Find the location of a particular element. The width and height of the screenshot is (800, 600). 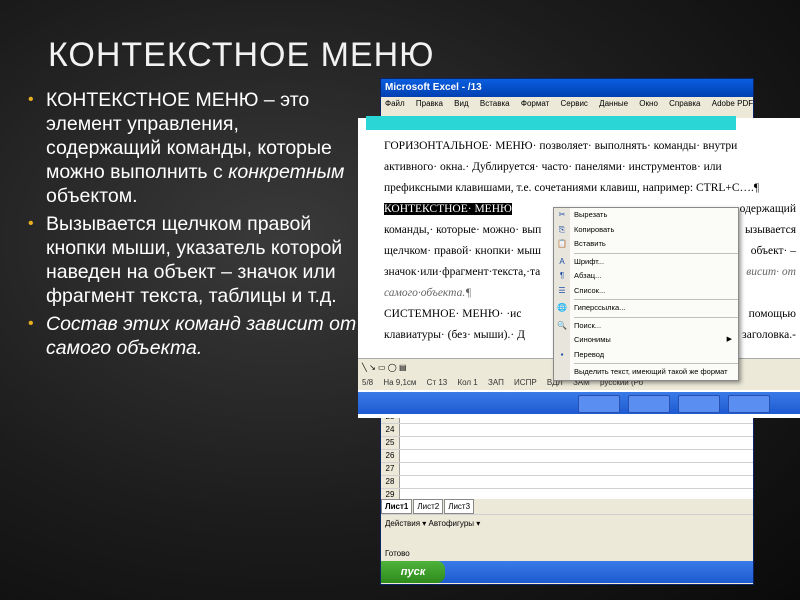

doc-fragment: объект· – is located at coordinates (773, 251).